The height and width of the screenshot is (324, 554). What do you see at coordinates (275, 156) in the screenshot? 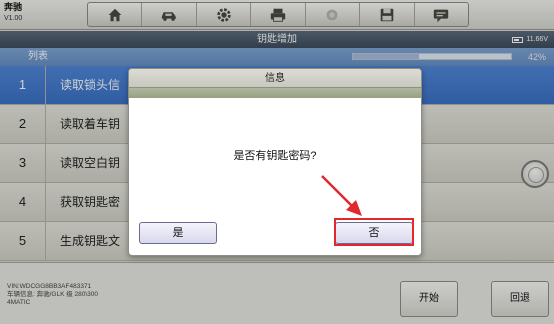
I see `dialog-message: 是否有钥匙密码?` at bounding box center [275, 156].